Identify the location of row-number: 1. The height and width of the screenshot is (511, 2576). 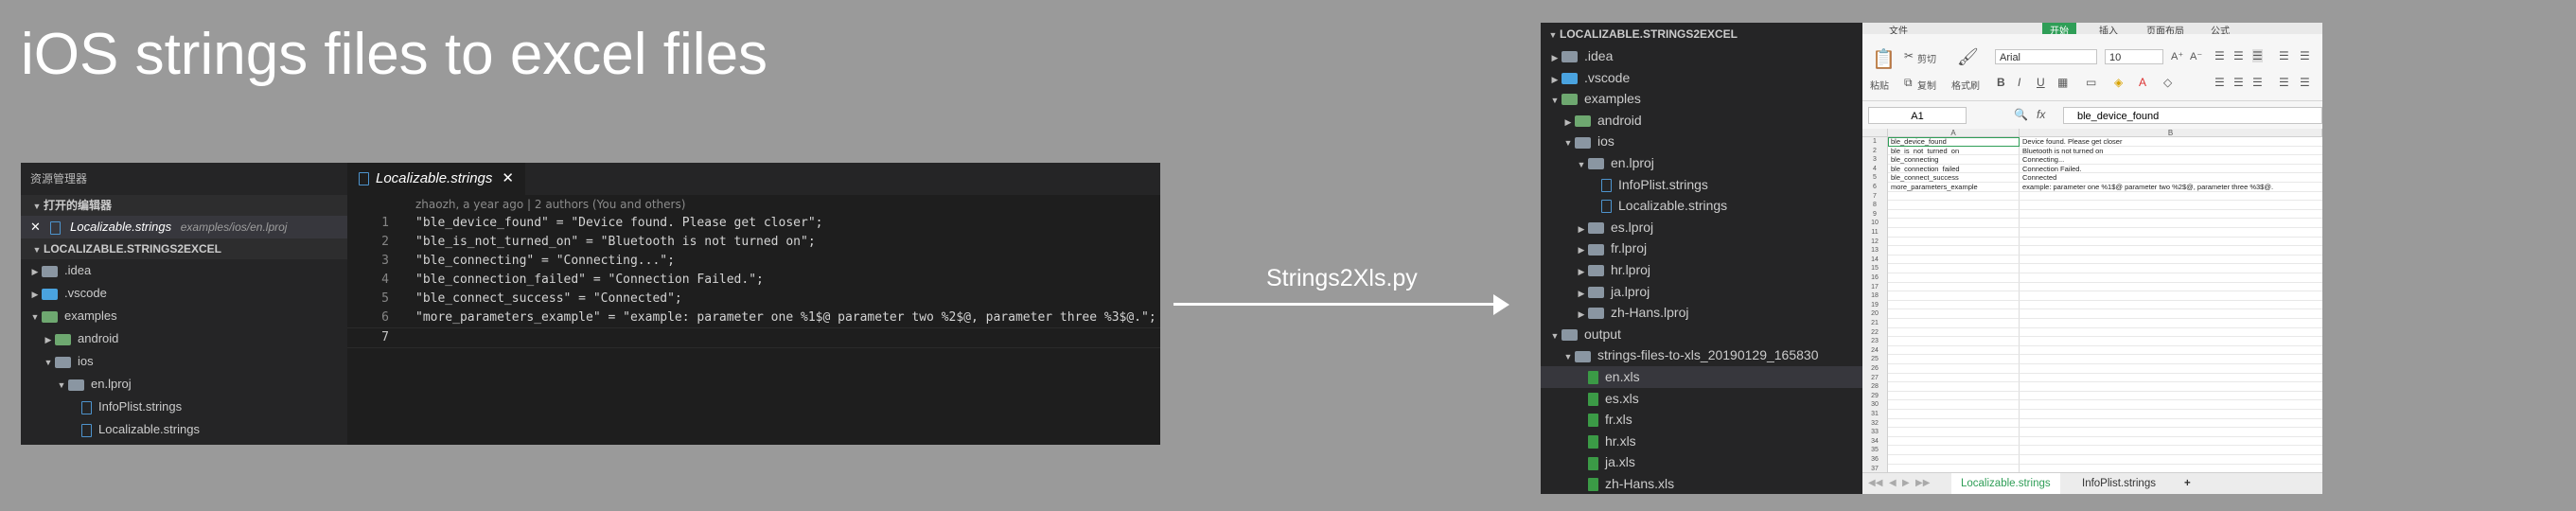
(1875, 142).